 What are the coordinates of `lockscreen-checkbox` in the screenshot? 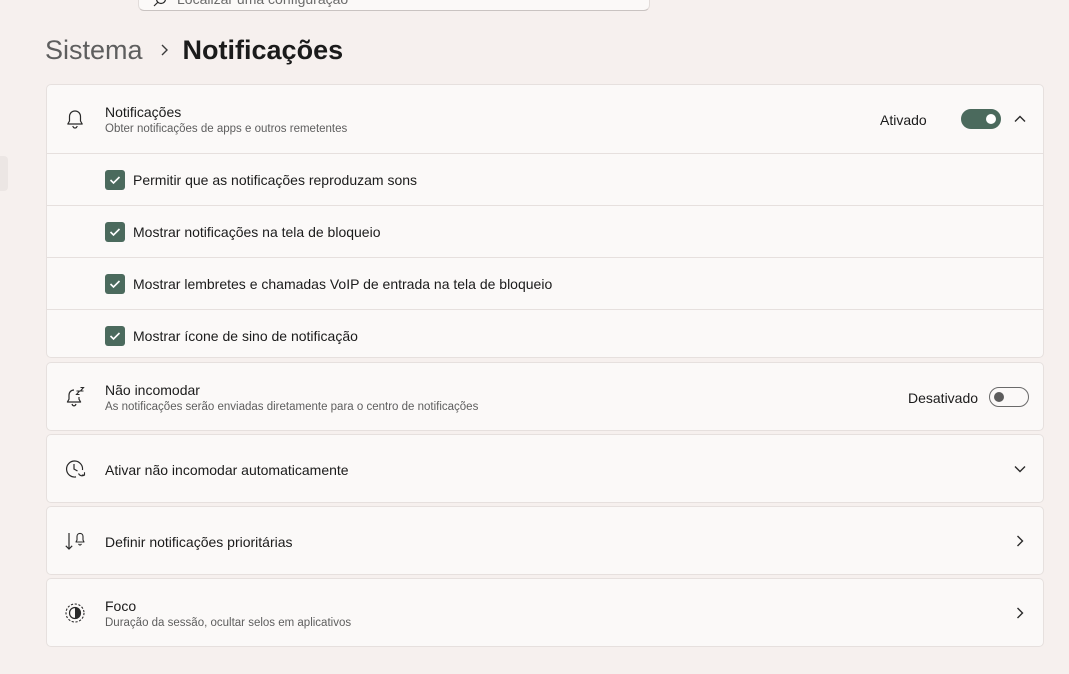 It's located at (115, 231).